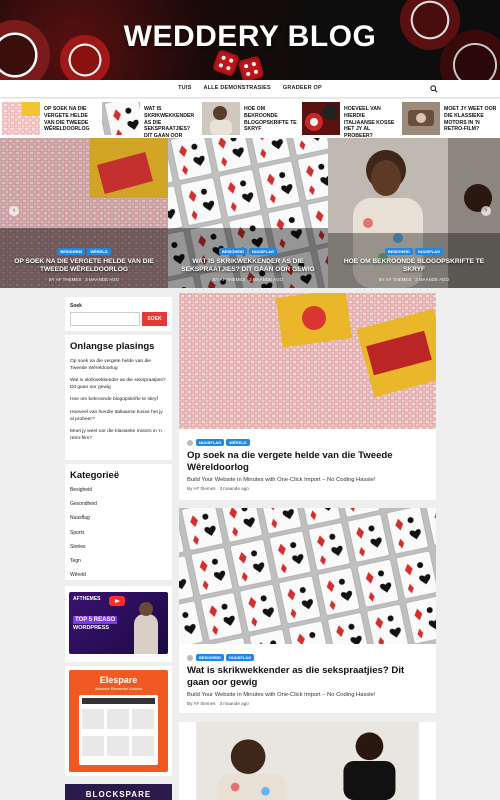 This screenshot has height=800, width=500. I want to click on ad-banner-elespare: Elespare Advance Elementor Addons, so click(118, 721).